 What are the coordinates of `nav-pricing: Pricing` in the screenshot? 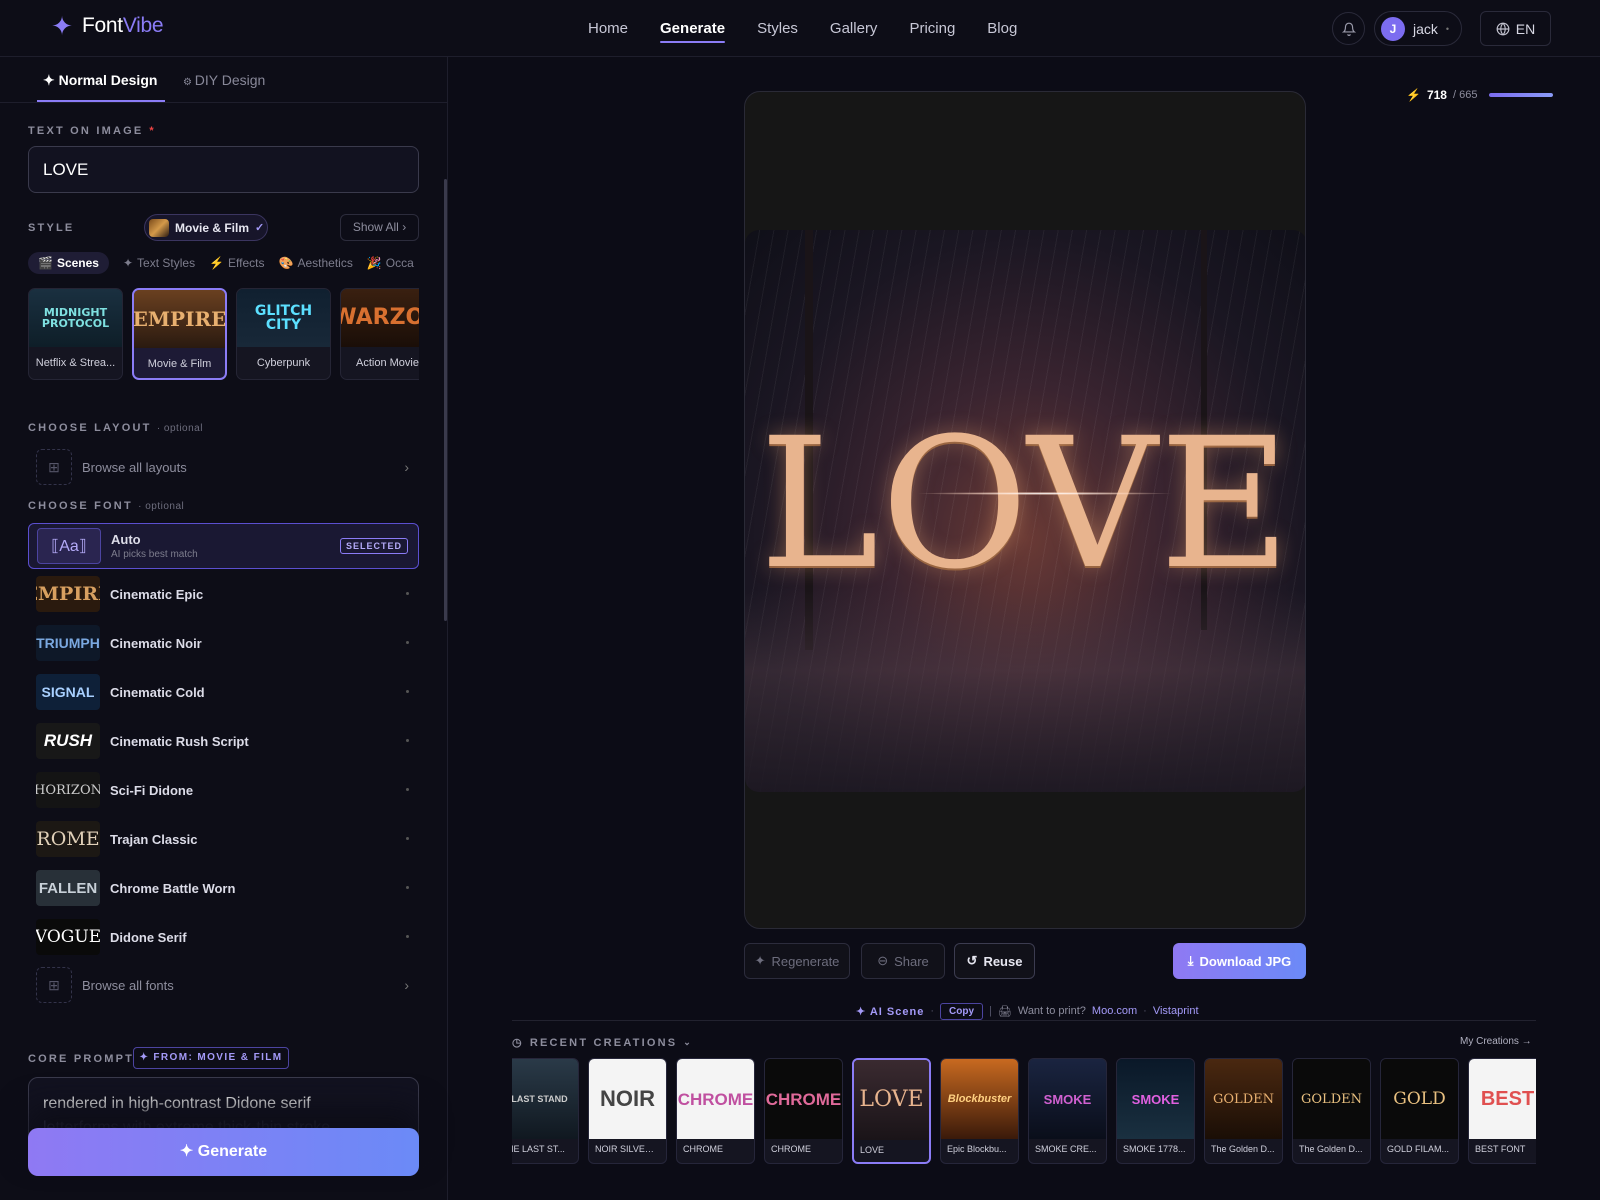 It's located at (932, 28).